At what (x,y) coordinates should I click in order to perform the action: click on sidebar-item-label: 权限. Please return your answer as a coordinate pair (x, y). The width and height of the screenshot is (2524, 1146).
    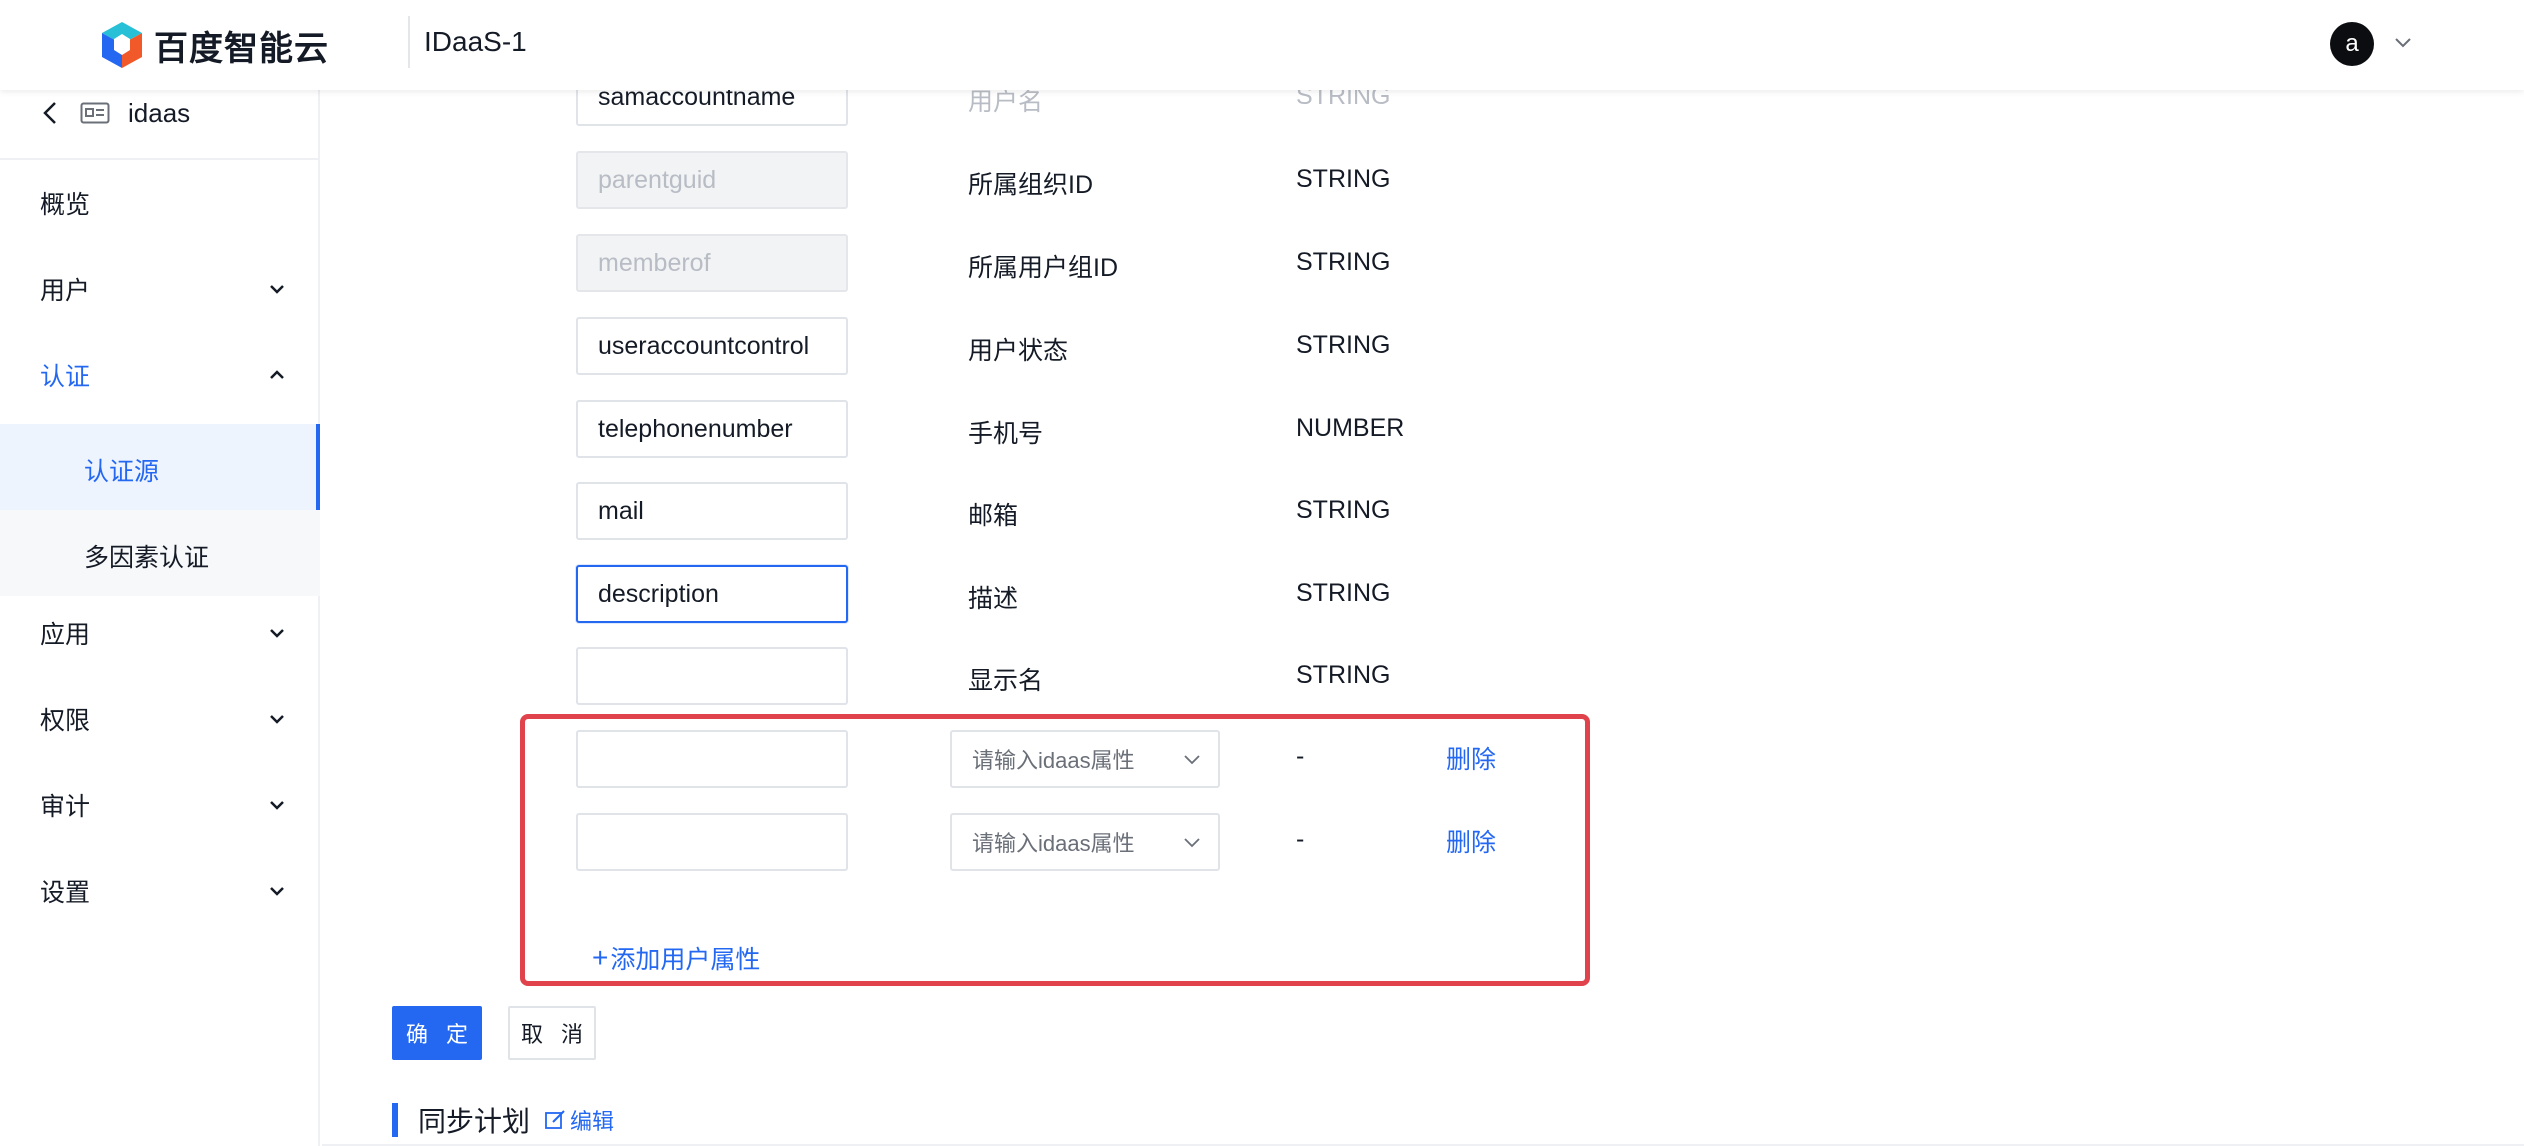
    Looking at the image, I should click on (65, 721).